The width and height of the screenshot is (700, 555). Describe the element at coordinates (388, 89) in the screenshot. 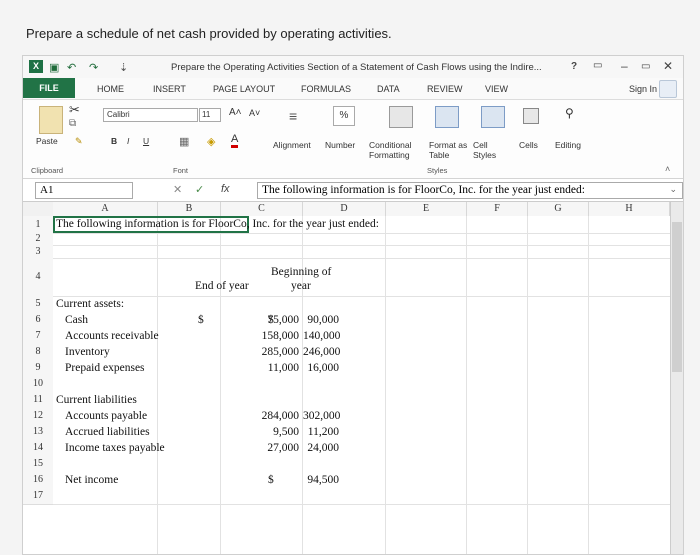

I see `tab-data: DATA` at that location.